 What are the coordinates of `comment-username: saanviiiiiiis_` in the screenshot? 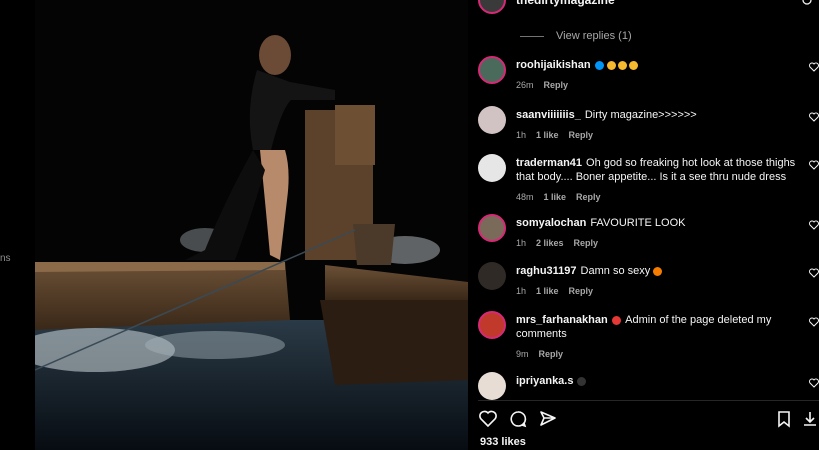 It's located at (548, 115).